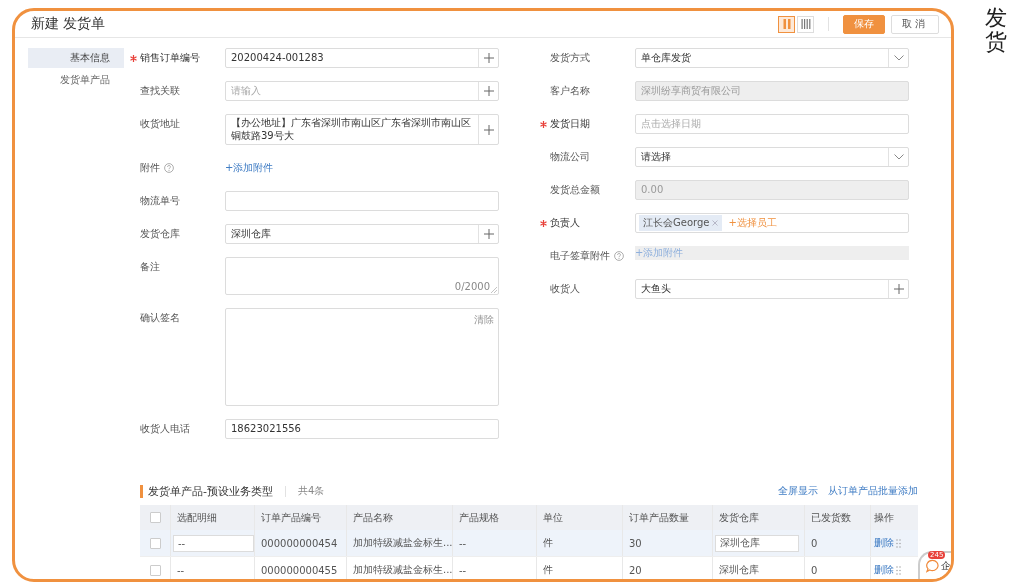 The image size is (1024, 588). What do you see at coordinates (553, 517) in the screenshot?
I see `column-header: 单位` at bounding box center [553, 517].